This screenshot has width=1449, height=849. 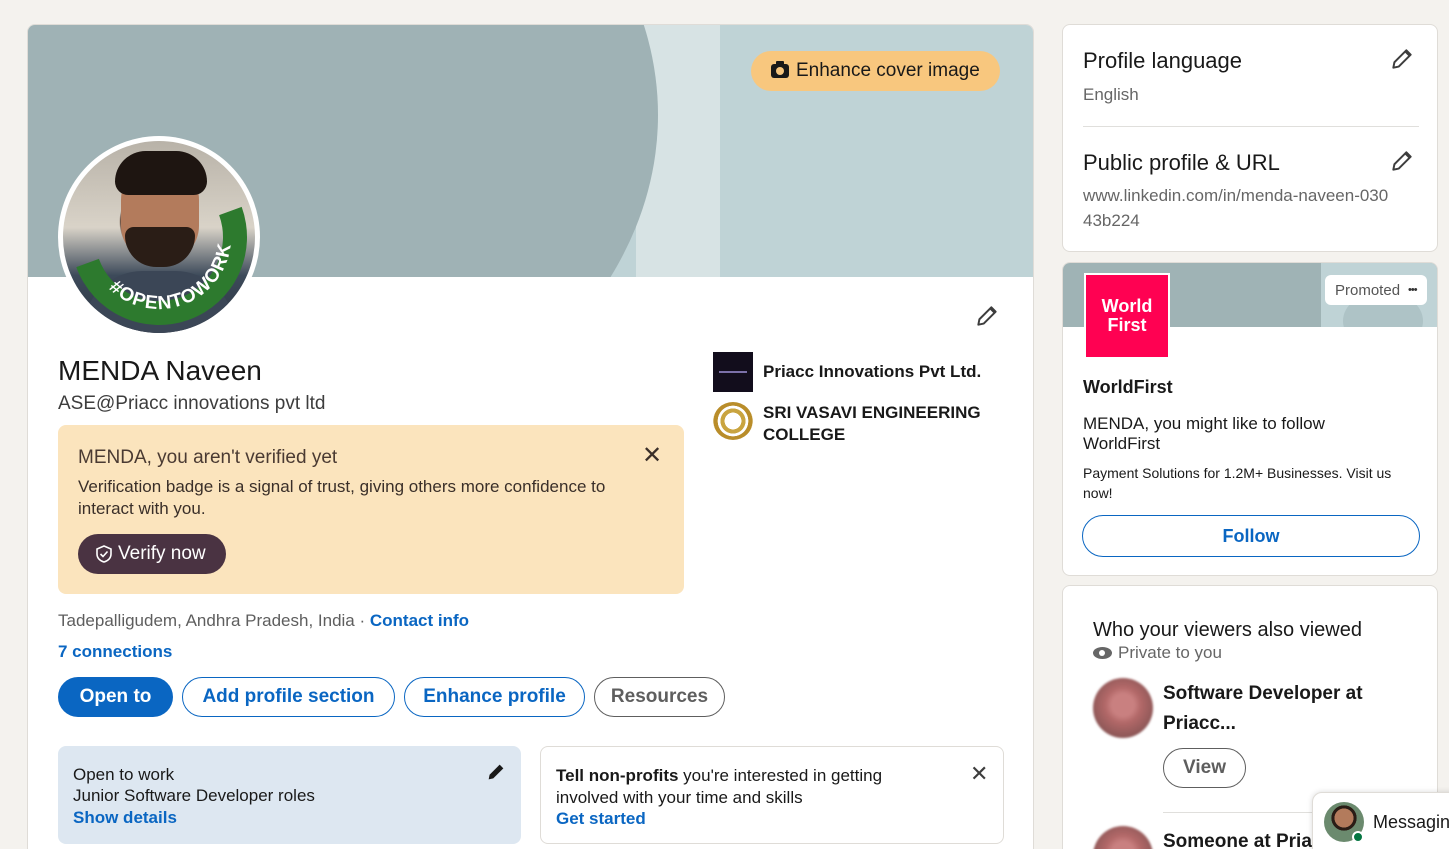 What do you see at coordinates (1127, 325) in the screenshot?
I see `logo-text-2: First` at bounding box center [1127, 325].